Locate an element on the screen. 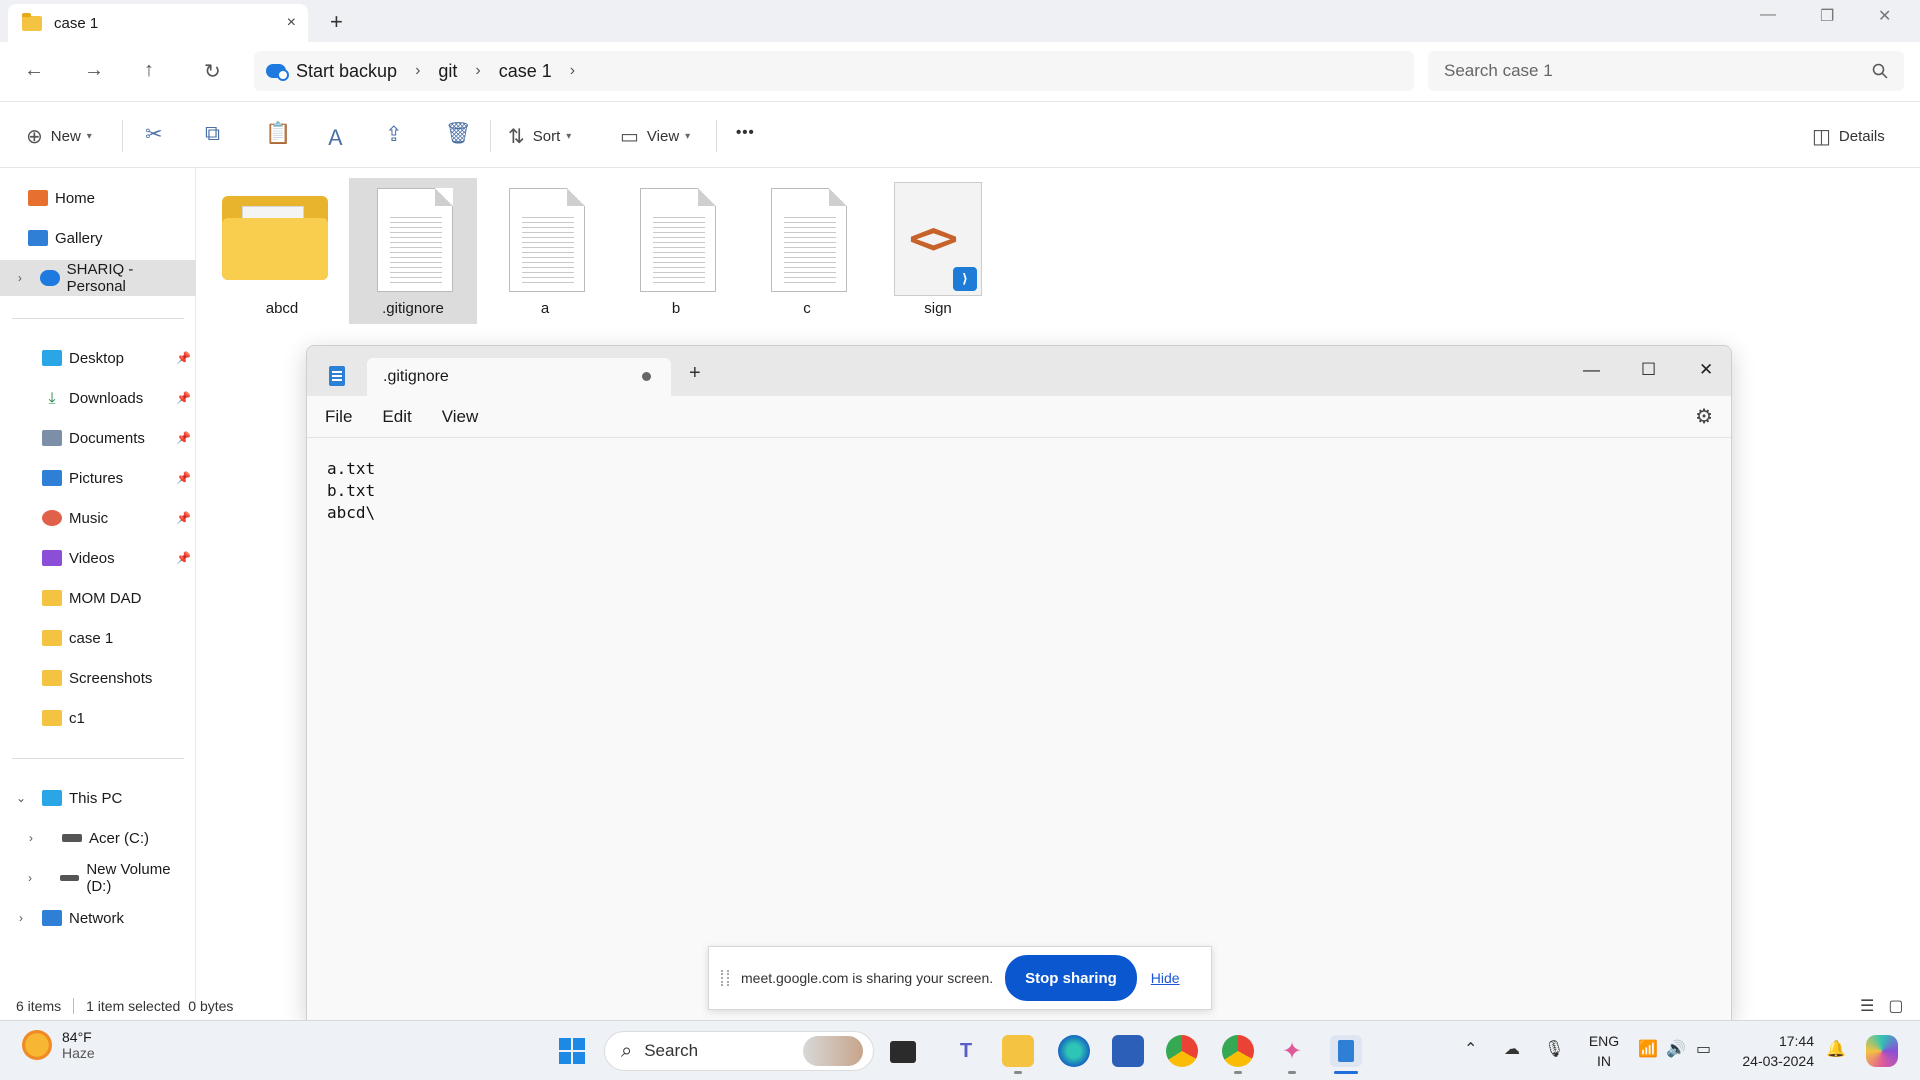 This screenshot has height=1080, width=1920. notepad-tab: .gitignore is located at coordinates (519, 377).